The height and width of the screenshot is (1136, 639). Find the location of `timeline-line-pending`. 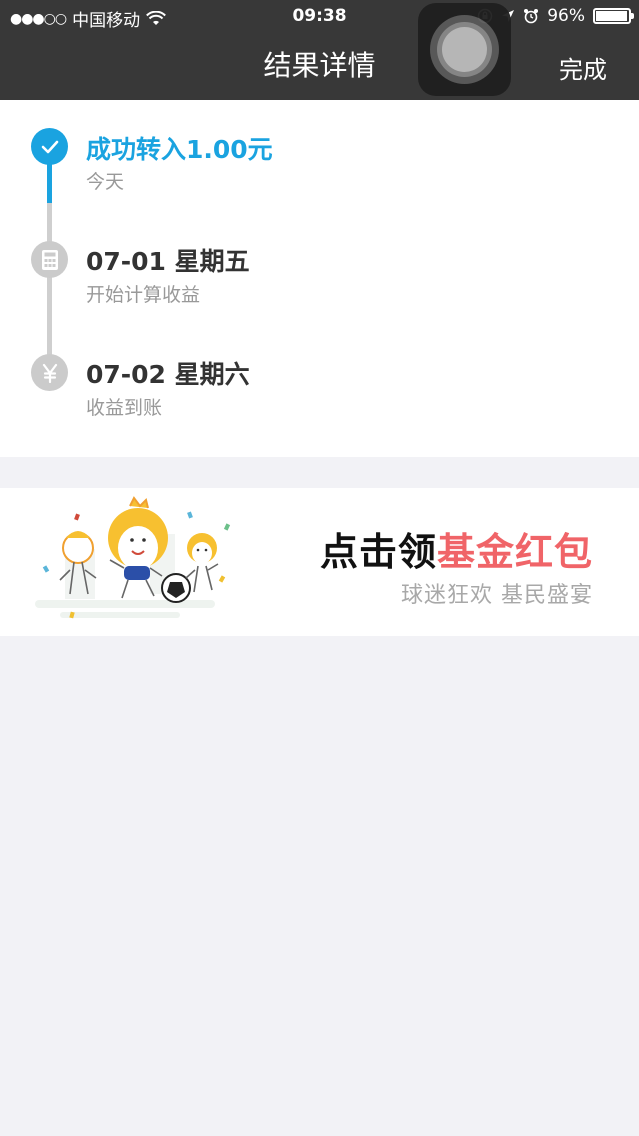

timeline-line-pending is located at coordinates (49, 288).